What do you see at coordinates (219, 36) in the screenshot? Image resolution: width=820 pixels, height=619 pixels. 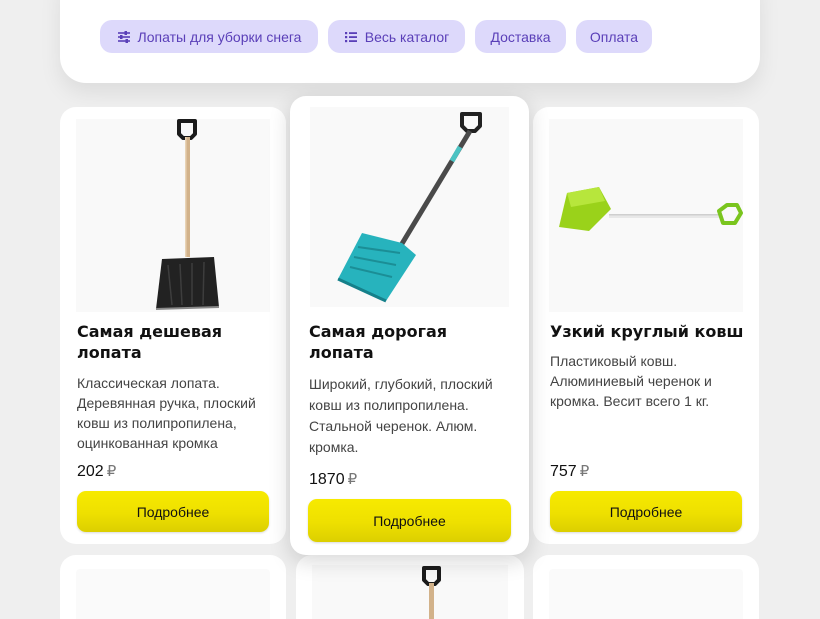 I see `filter-chip-shovels-label: Лопаты для уборки снега` at bounding box center [219, 36].